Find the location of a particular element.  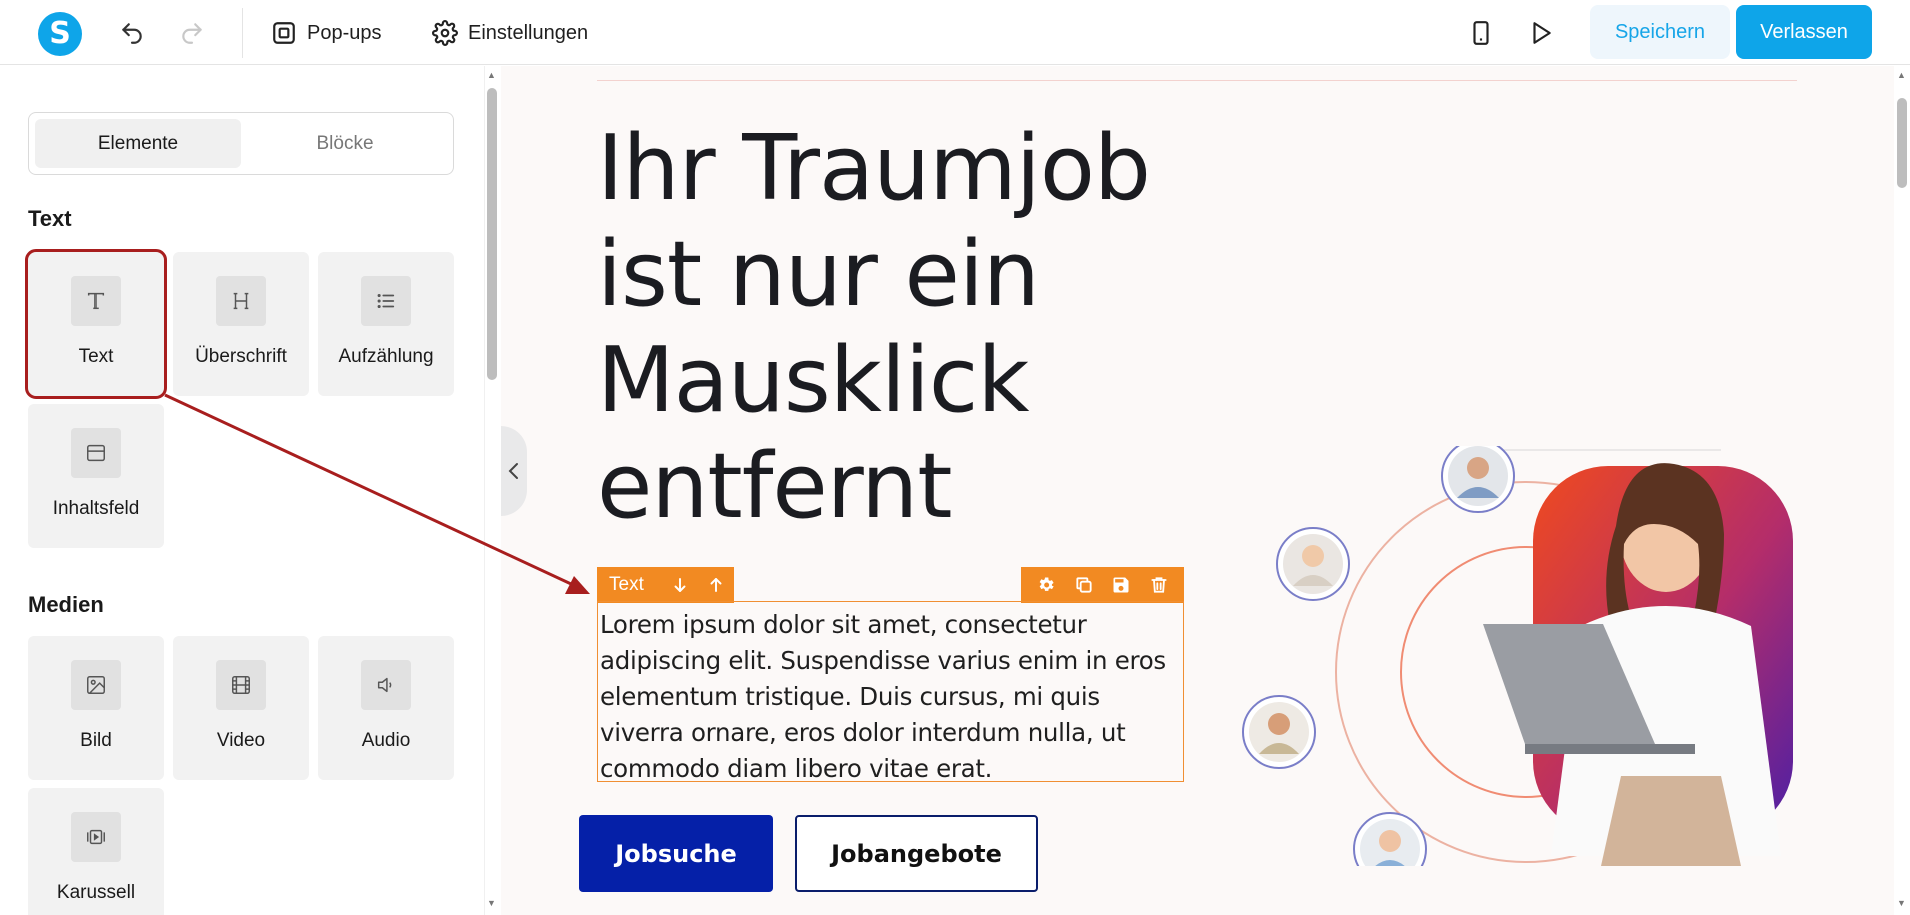

element-tile-heading: Überschrift is located at coordinates (241, 324).